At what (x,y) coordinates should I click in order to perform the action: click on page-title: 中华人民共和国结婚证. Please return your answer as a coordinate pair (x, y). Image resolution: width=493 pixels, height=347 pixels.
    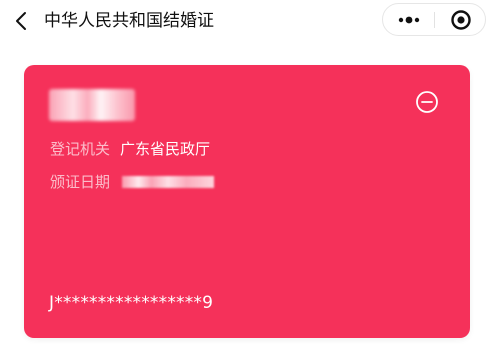
    Looking at the image, I should click on (129, 21).